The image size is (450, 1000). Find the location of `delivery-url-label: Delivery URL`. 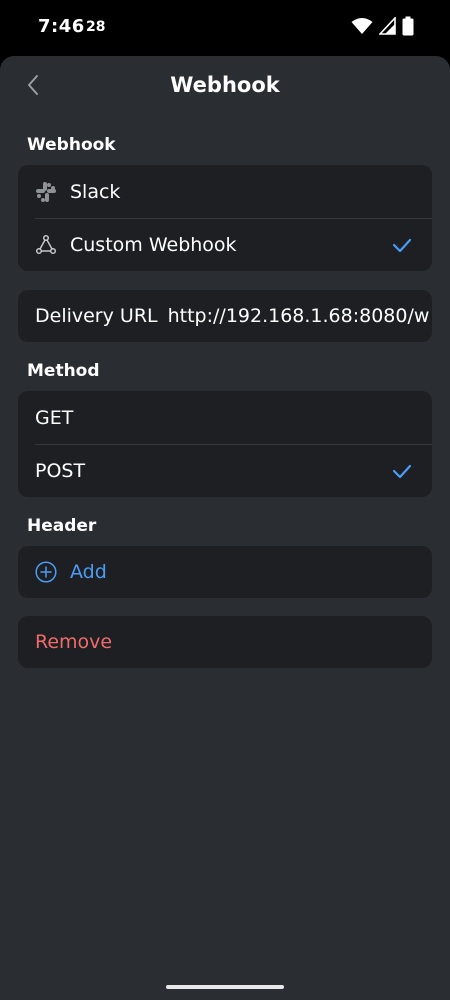

delivery-url-label: Delivery URL is located at coordinates (96, 316).